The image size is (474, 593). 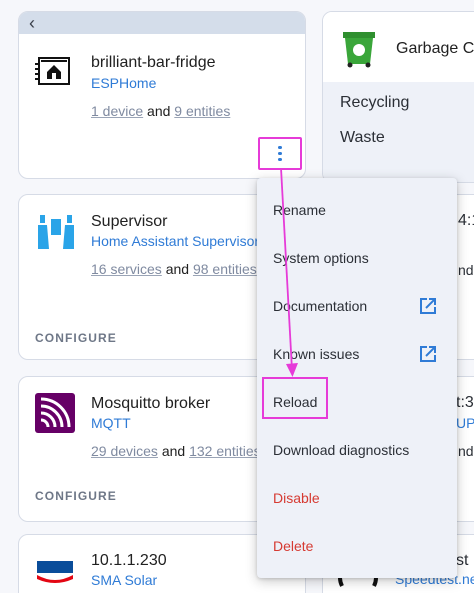 What do you see at coordinates (124, 451) in the screenshot?
I see `devices-link: 29 devices` at bounding box center [124, 451].